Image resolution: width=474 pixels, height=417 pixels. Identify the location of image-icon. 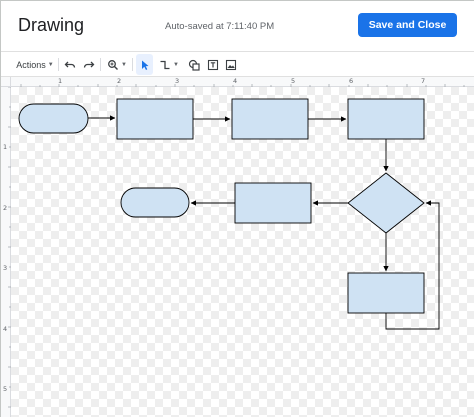
(231, 64).